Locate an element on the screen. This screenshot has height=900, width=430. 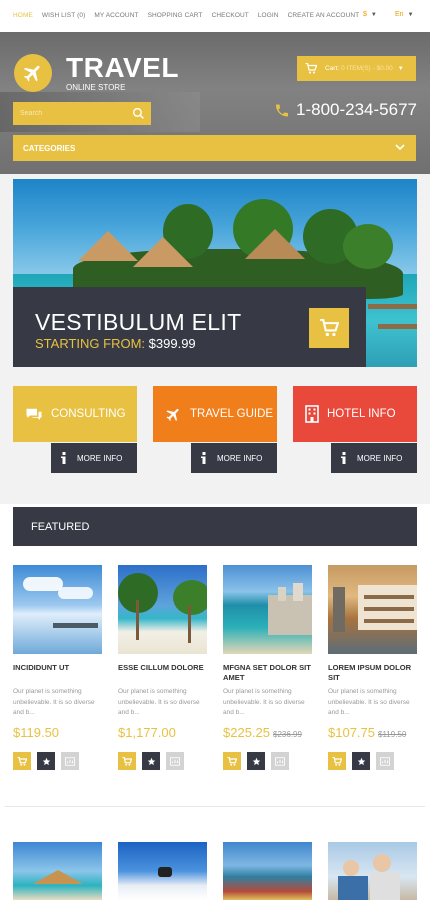
building-icon is located at coordinates (312, 414).